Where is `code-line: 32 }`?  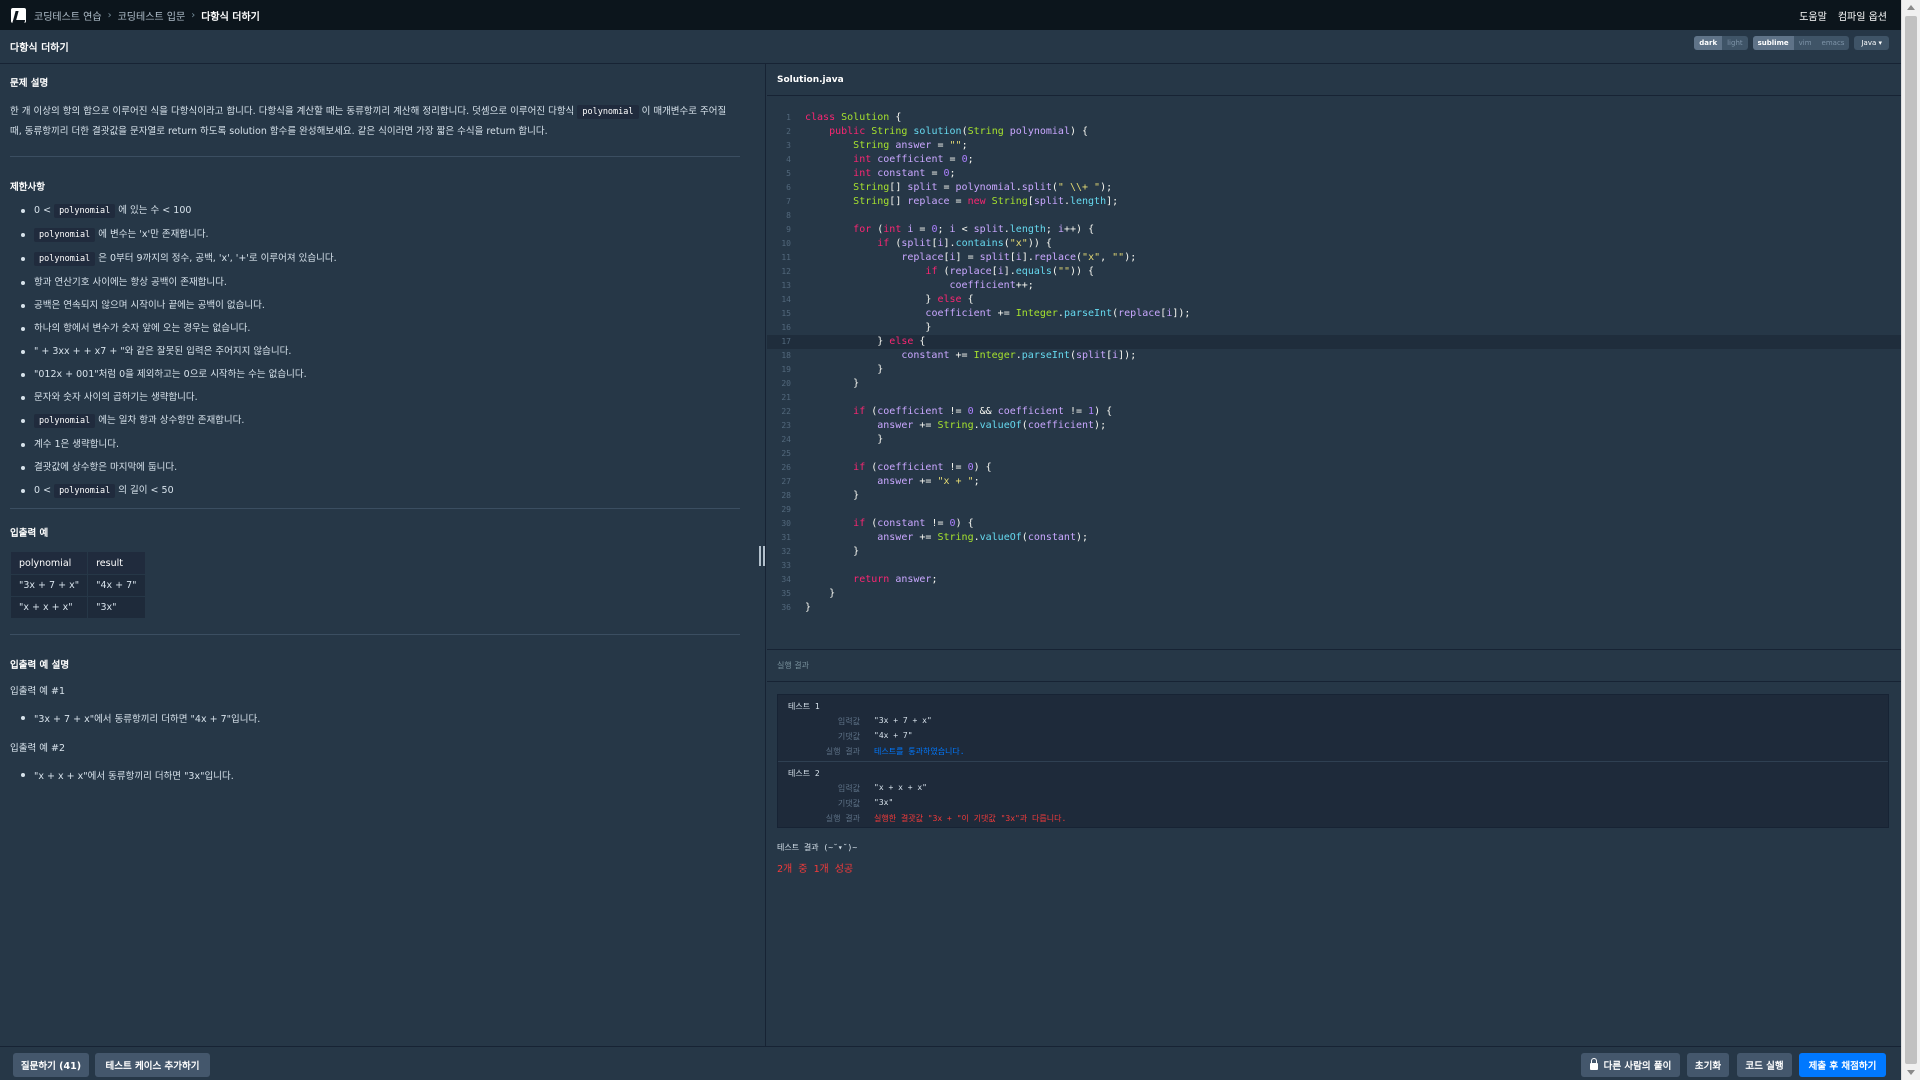 code-line: 32 } is located at coordinates (1334, 552).